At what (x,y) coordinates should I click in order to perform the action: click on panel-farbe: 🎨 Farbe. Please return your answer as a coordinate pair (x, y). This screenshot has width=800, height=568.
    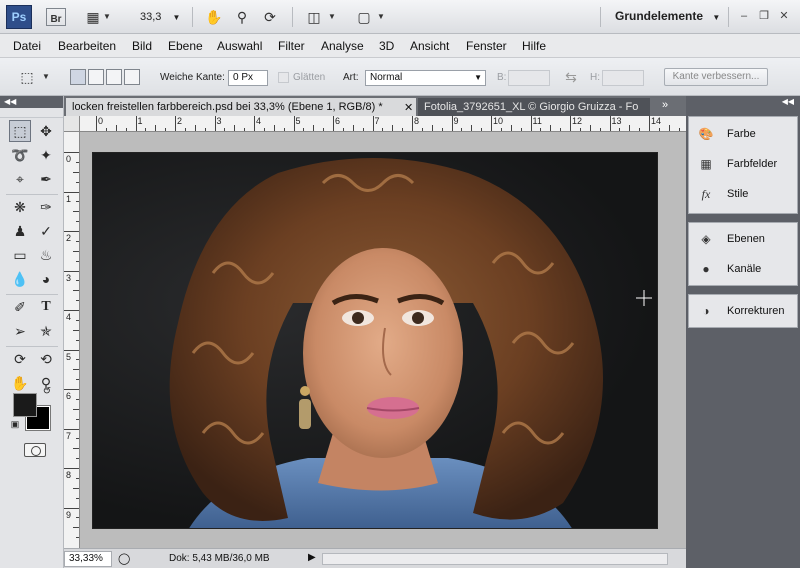
    Looking at the image, I should click on (744, 134).